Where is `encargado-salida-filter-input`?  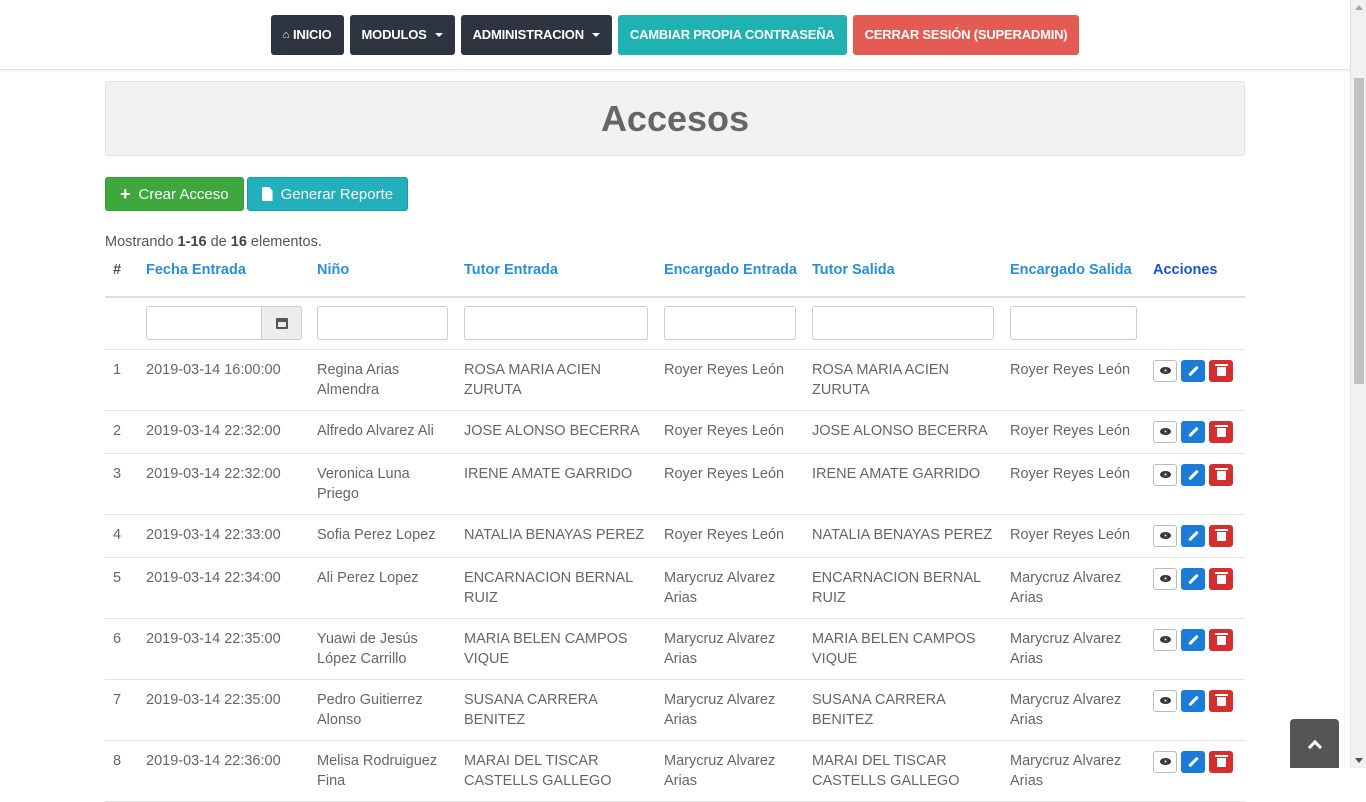
encargado-salida-filter-input is located at coordinates (1073, 323).